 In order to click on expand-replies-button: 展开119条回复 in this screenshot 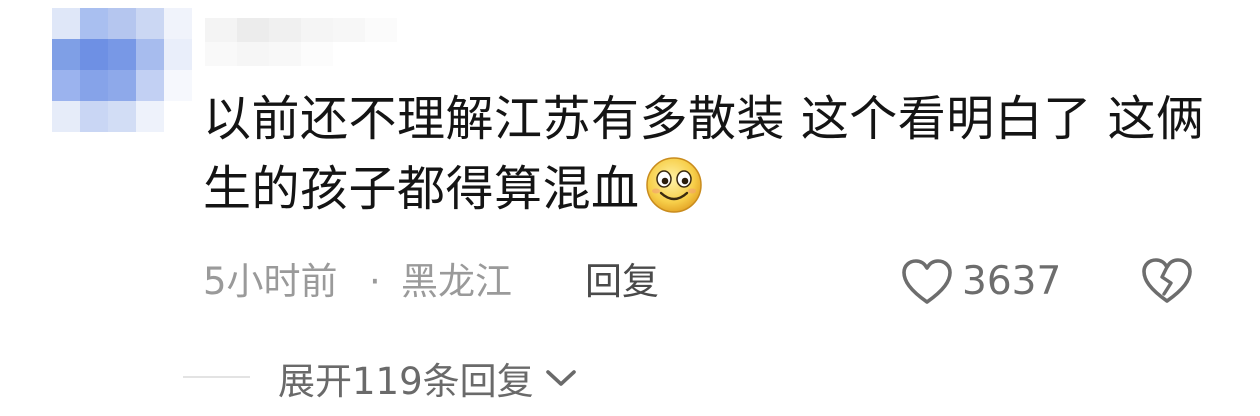, I will do `click(428, 378)`.